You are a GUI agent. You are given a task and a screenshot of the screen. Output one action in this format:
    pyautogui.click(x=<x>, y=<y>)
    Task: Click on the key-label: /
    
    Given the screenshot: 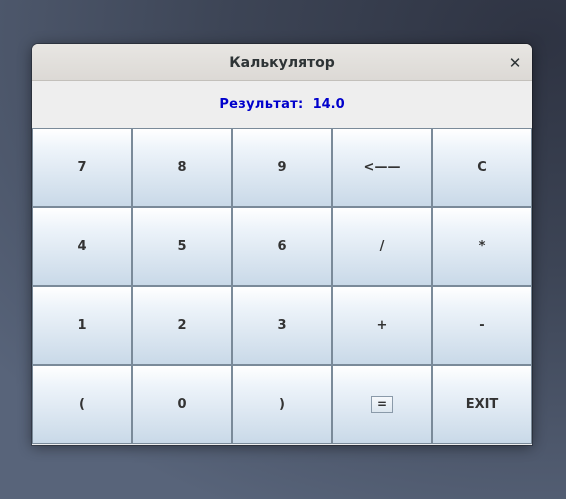 What is the action you would take?
    pyautogui.click(x=382, y=246)
    